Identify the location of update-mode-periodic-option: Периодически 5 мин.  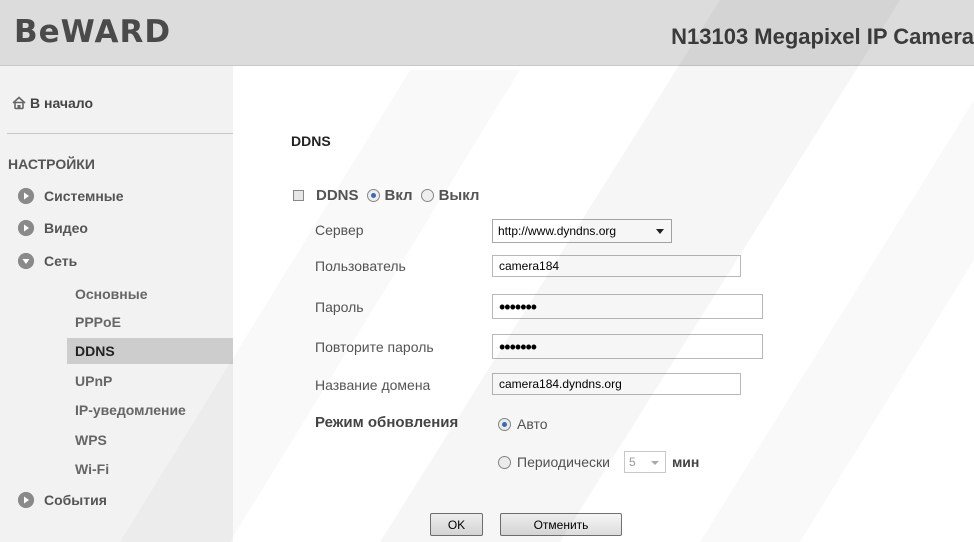
(598, 462).